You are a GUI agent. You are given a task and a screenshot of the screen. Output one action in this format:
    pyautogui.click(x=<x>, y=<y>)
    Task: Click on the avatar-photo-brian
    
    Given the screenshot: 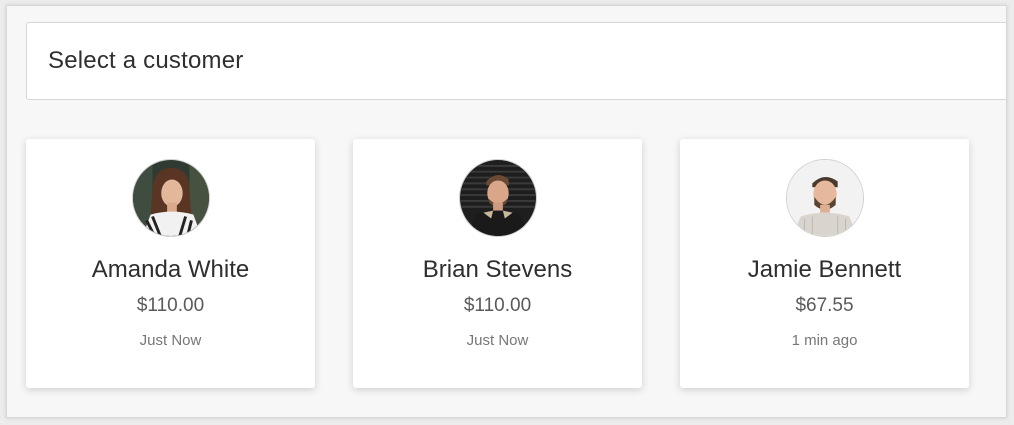 What is the action you would take?
    pyautogui.click(x=497, y=198)
    